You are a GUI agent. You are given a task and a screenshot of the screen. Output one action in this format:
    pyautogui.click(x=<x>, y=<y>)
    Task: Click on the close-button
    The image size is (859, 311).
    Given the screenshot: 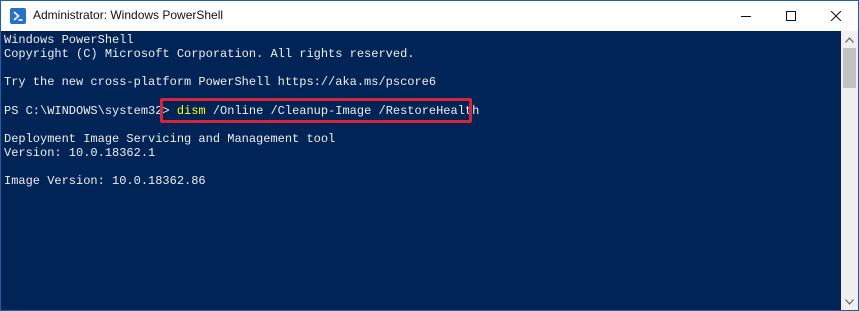 What is the action you would take?
    pyautogui.click(x=835, y=16)
    